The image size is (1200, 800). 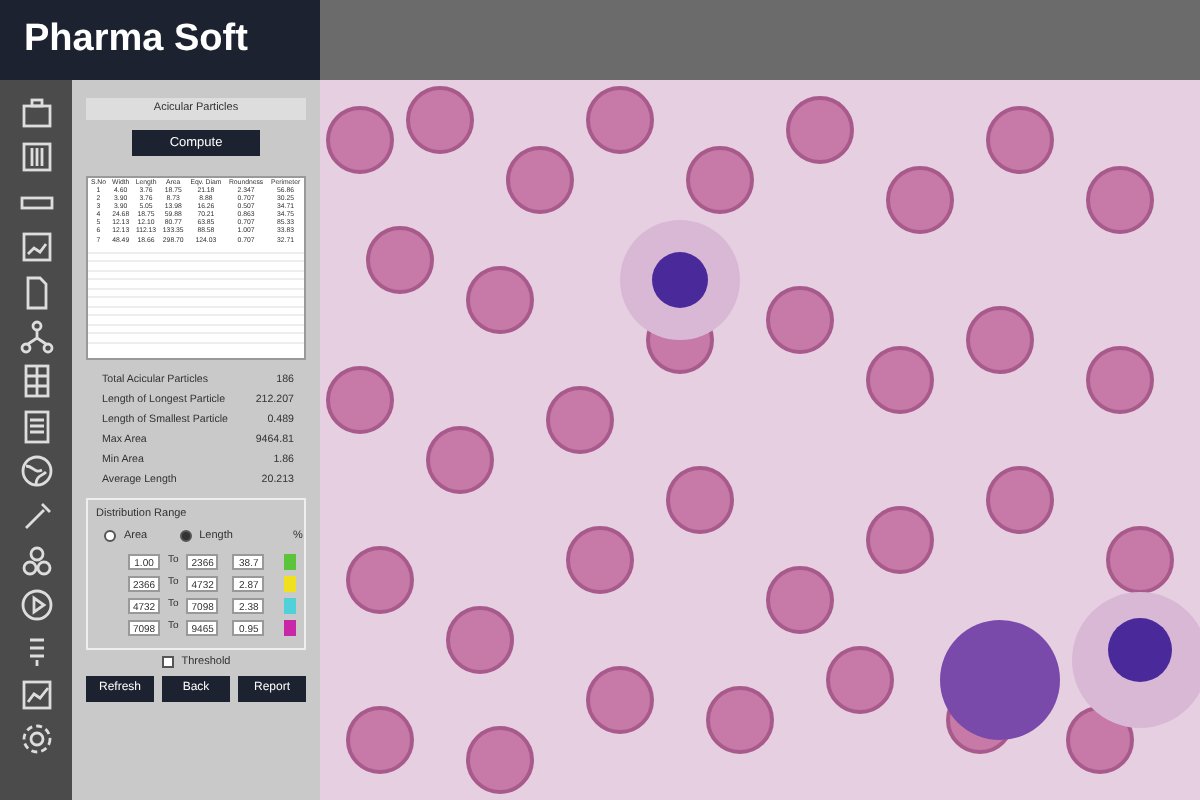 What do you see at coordinates (36, 739) in the screenshot?
I see `settings-icon` at bounding box center [36, 739].